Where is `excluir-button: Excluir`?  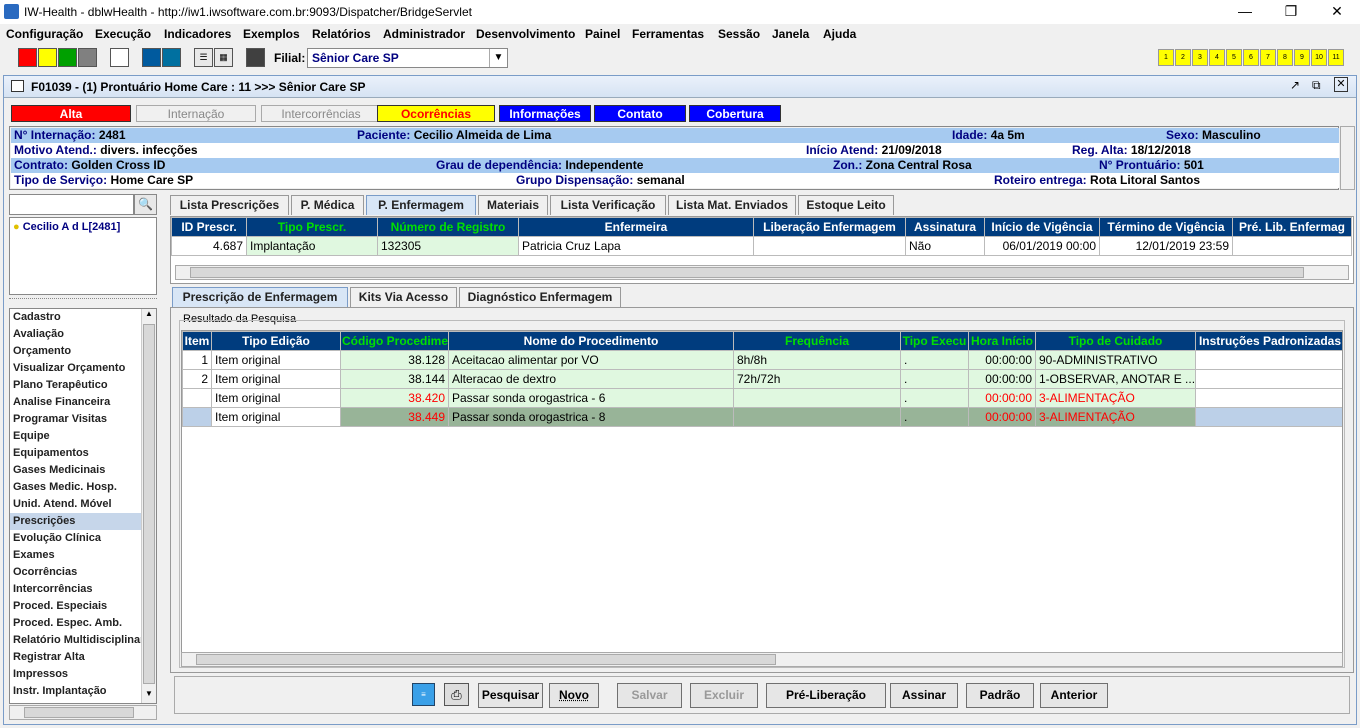
excluir-button: Excluir is located at coordinates (724, 695).